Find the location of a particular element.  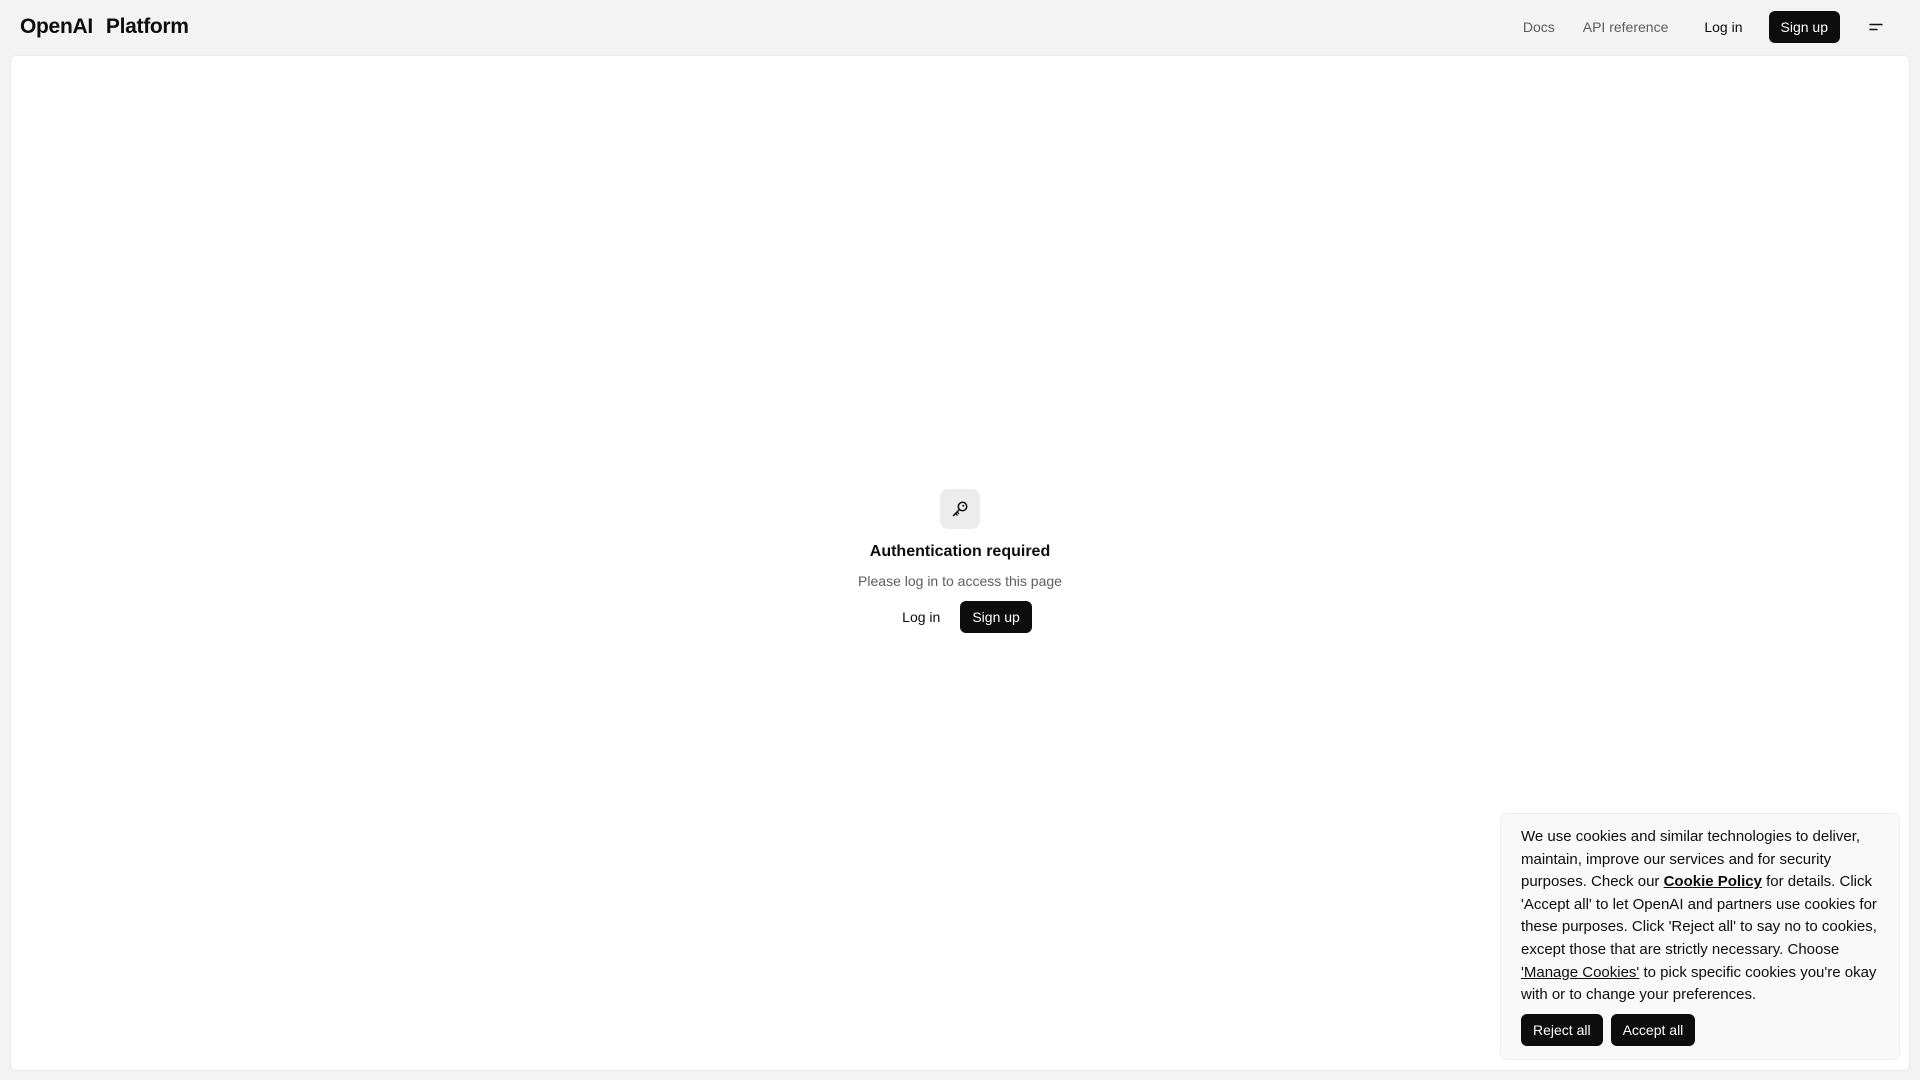

auth-signup-button: Sign up is located at coordinates (996, 617).